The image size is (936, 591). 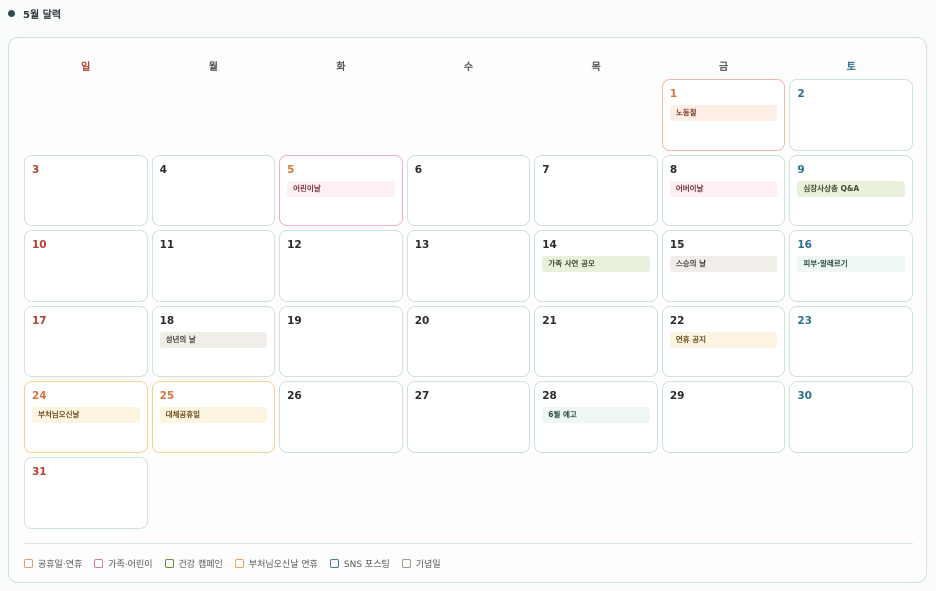 I want to click on day-cell-16: 16 피부·알레르기, so click(x=851, y=266).